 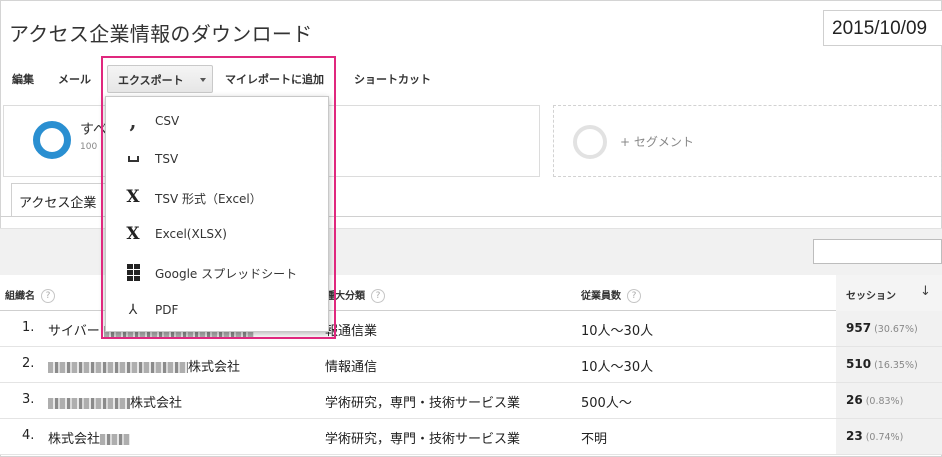 What do you see at coordinates (52, 140) in the screenshot?
I see `segment-ring-icon` at bounding box center [52, 140].